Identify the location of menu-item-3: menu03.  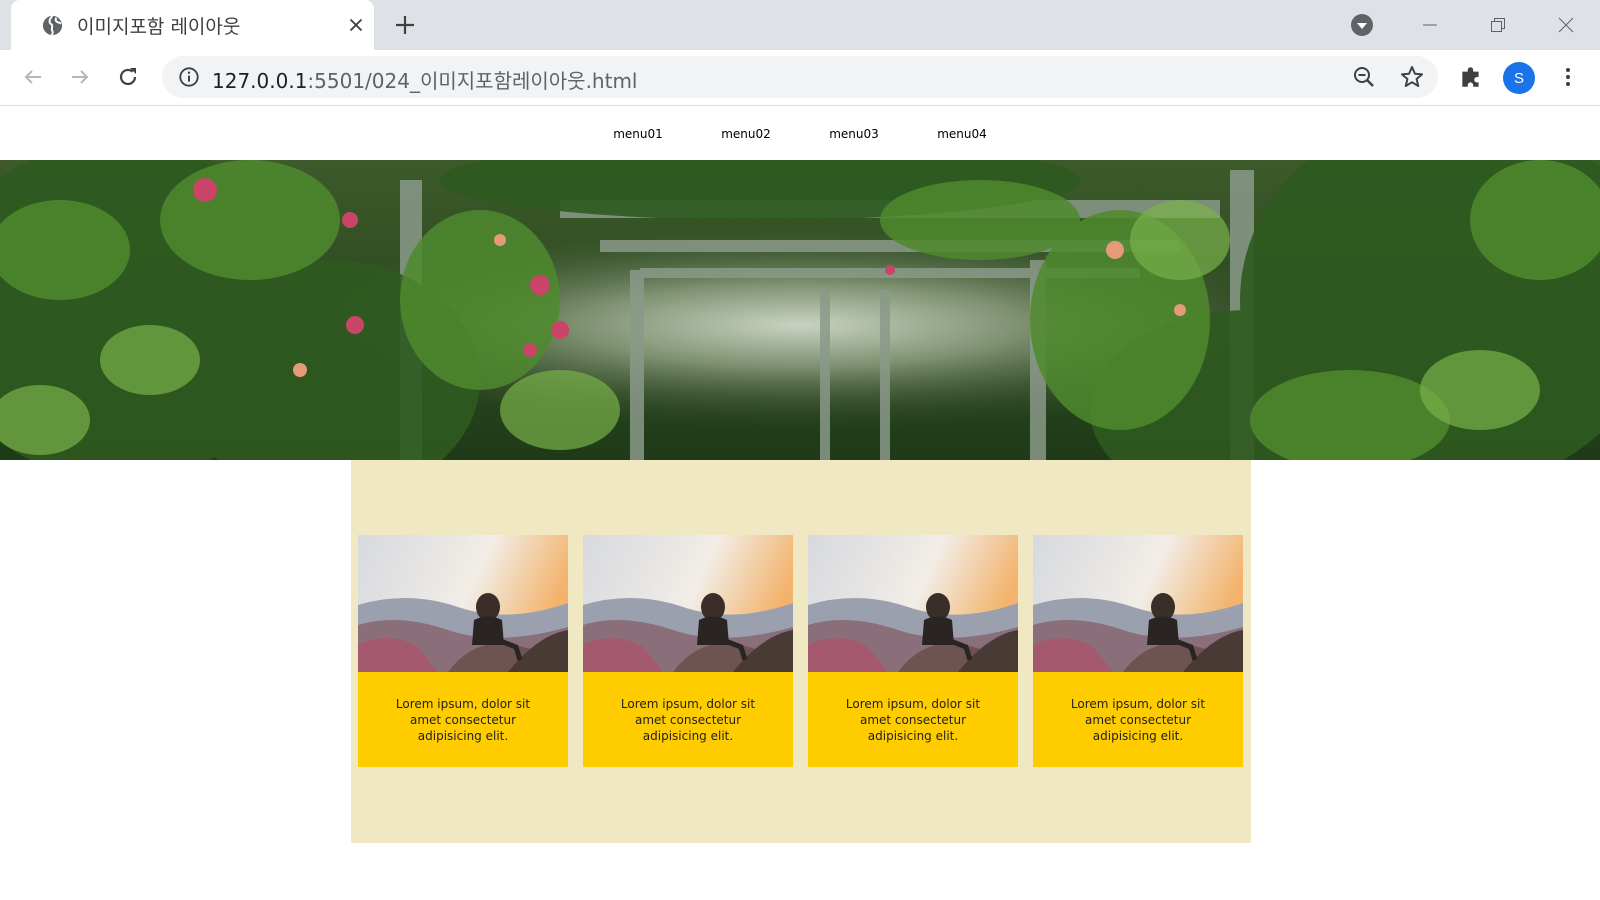
(854, 134).